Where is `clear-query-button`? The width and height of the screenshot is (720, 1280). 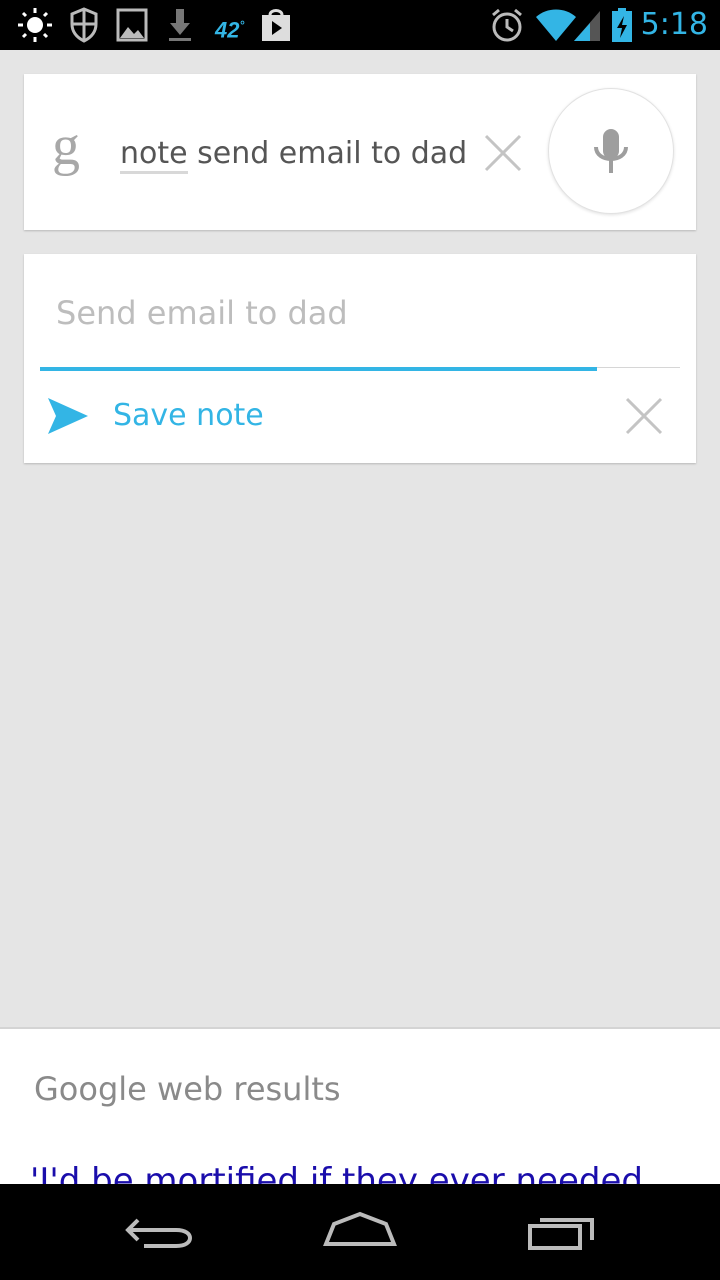
clear-query-button is located at coordinates (503, 153).